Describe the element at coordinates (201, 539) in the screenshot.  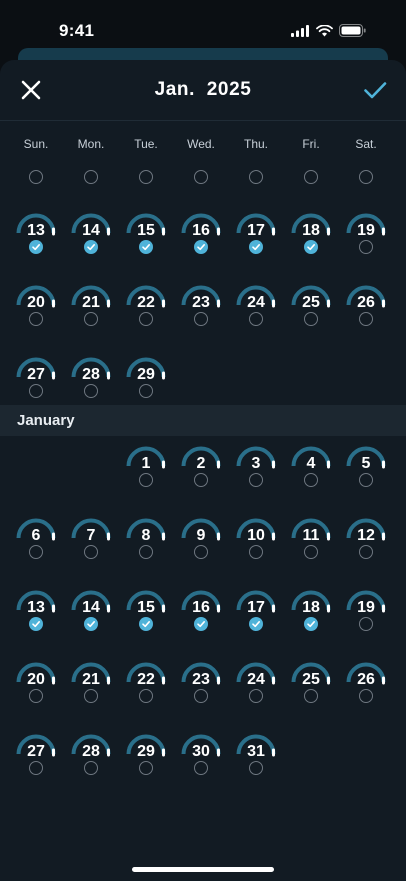
I see `calendar-day: 9` at that location.